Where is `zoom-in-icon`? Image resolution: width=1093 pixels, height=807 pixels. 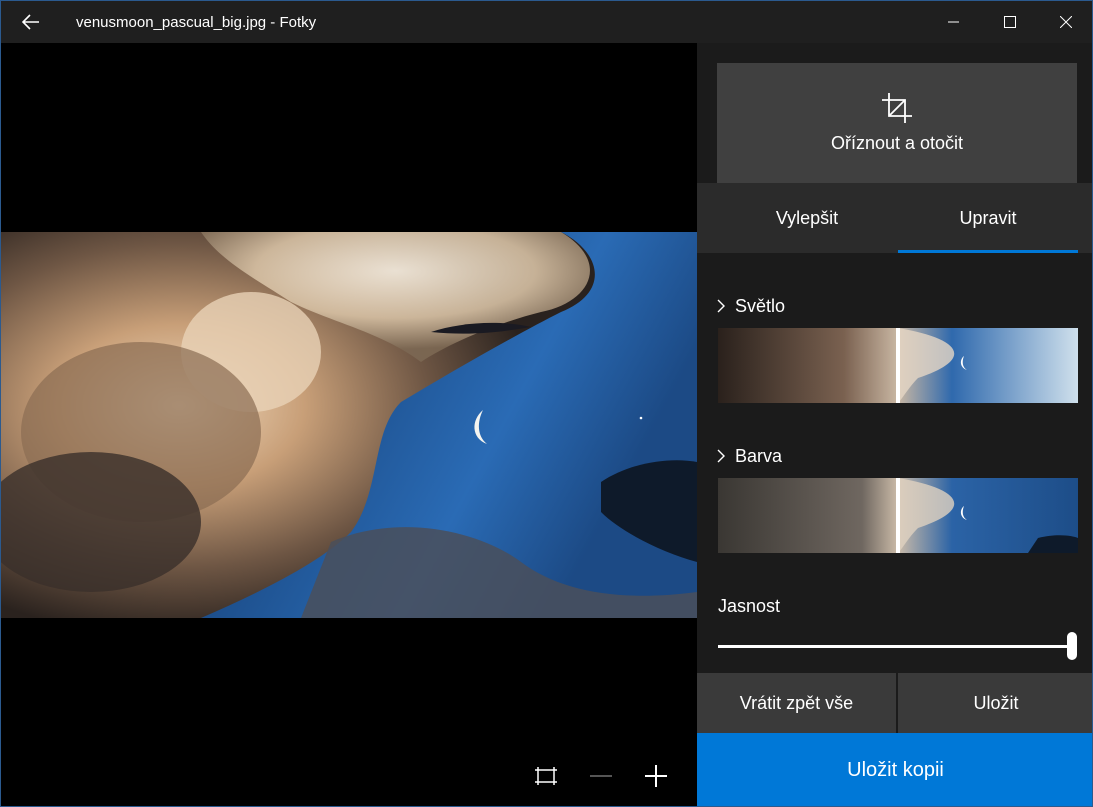 zoom-in-icon is located at coordinates (656, 776).